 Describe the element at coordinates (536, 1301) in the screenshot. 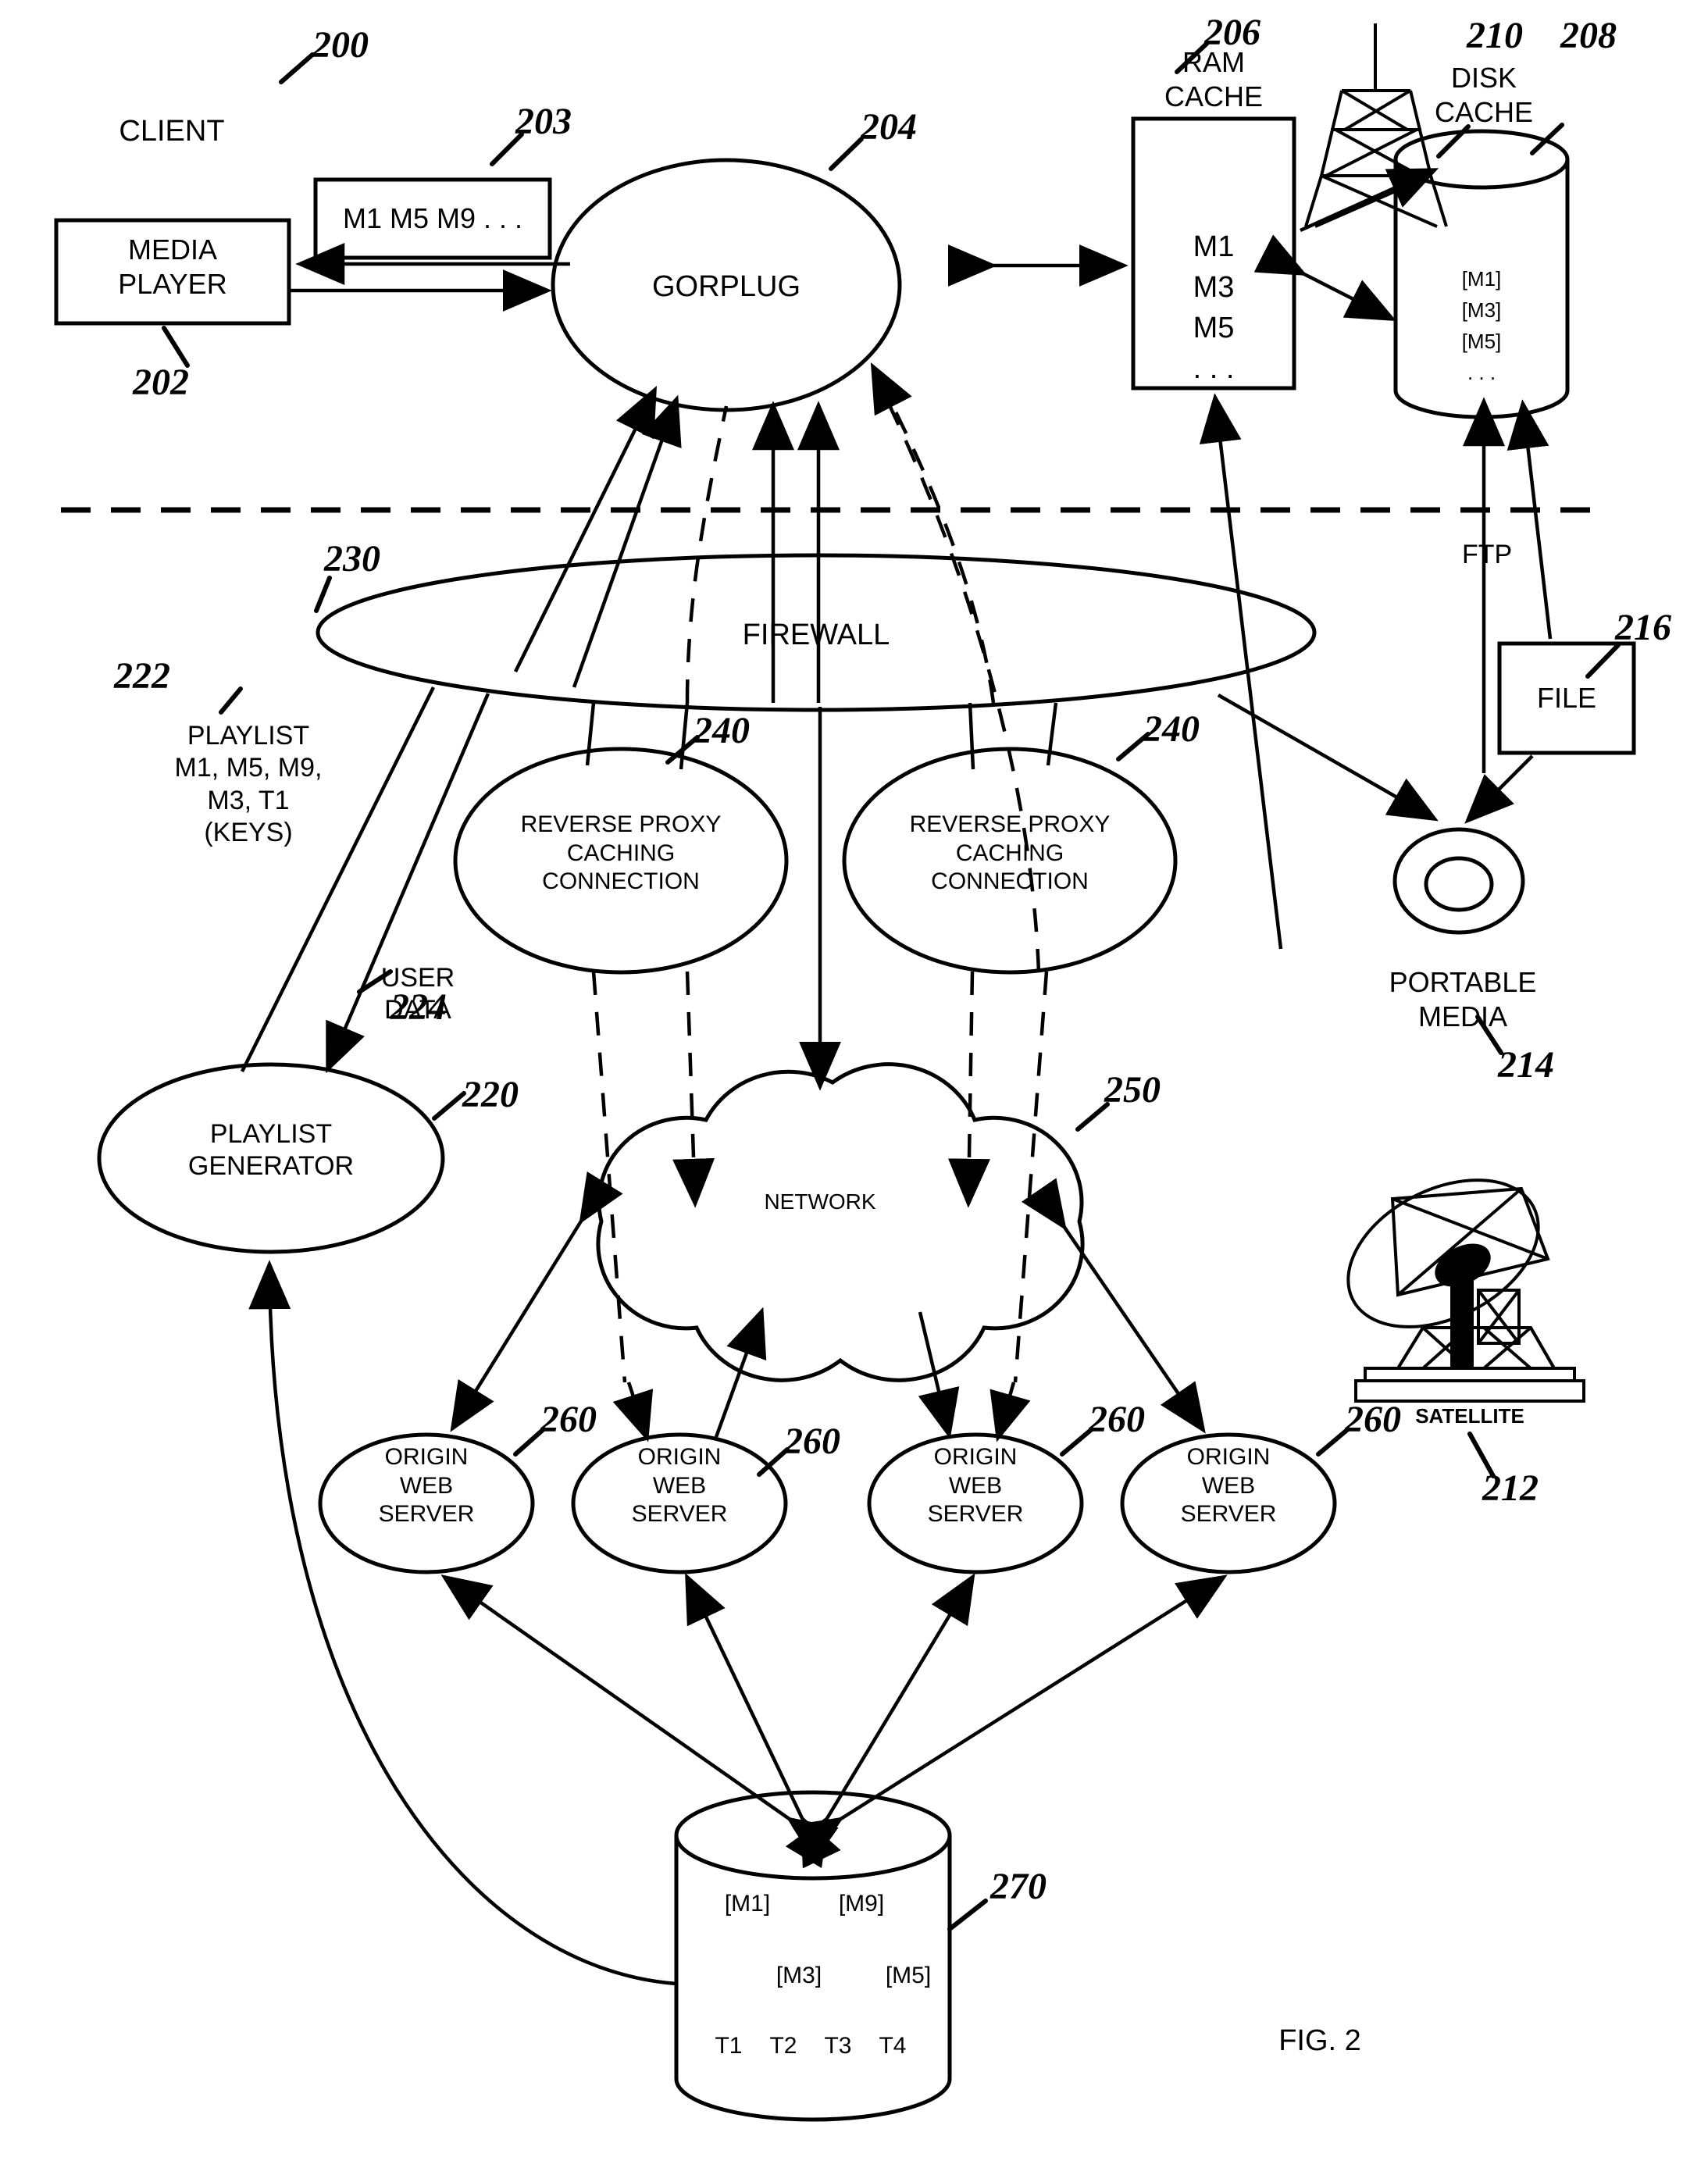

I see `arrow-network-origin1` at that location.